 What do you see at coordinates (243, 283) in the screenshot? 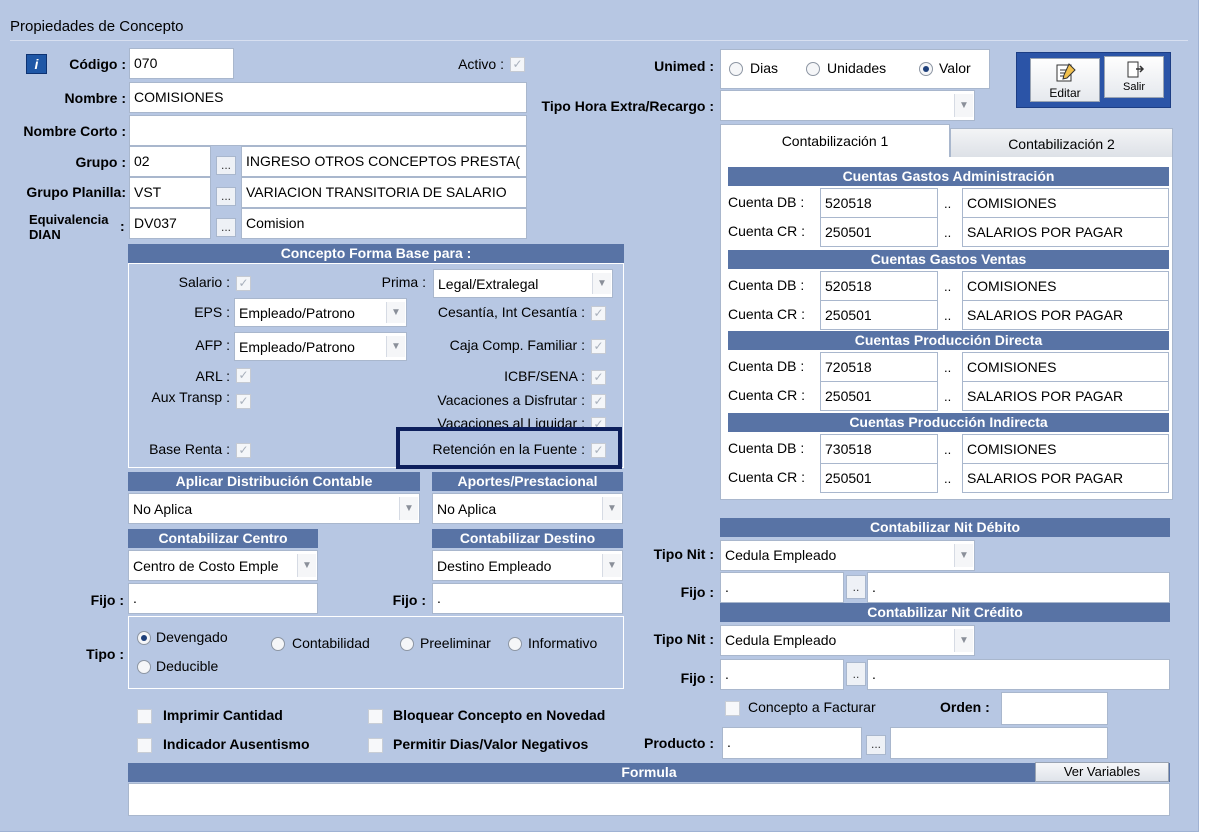
I see `salario-checkbox: ✓` at bounding box center [243, 283].